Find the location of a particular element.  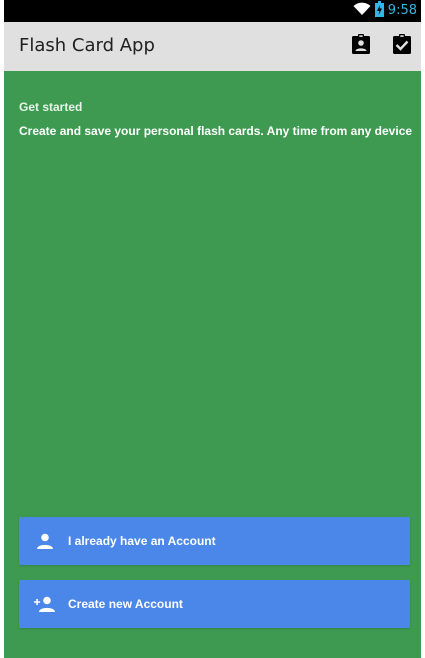

status-bar: 9:58 is located at coordinates (212, 11).